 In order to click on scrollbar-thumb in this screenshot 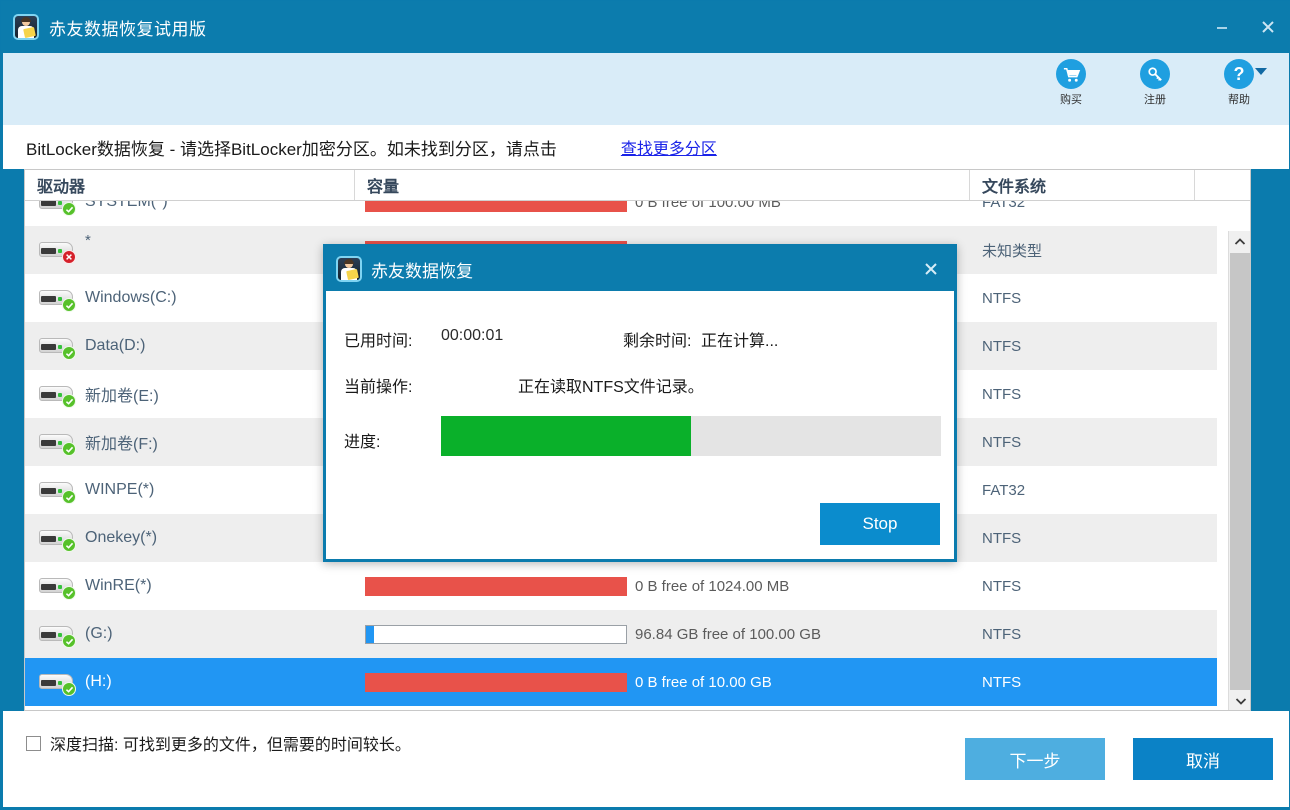, I will do `click(1240, 471)`.